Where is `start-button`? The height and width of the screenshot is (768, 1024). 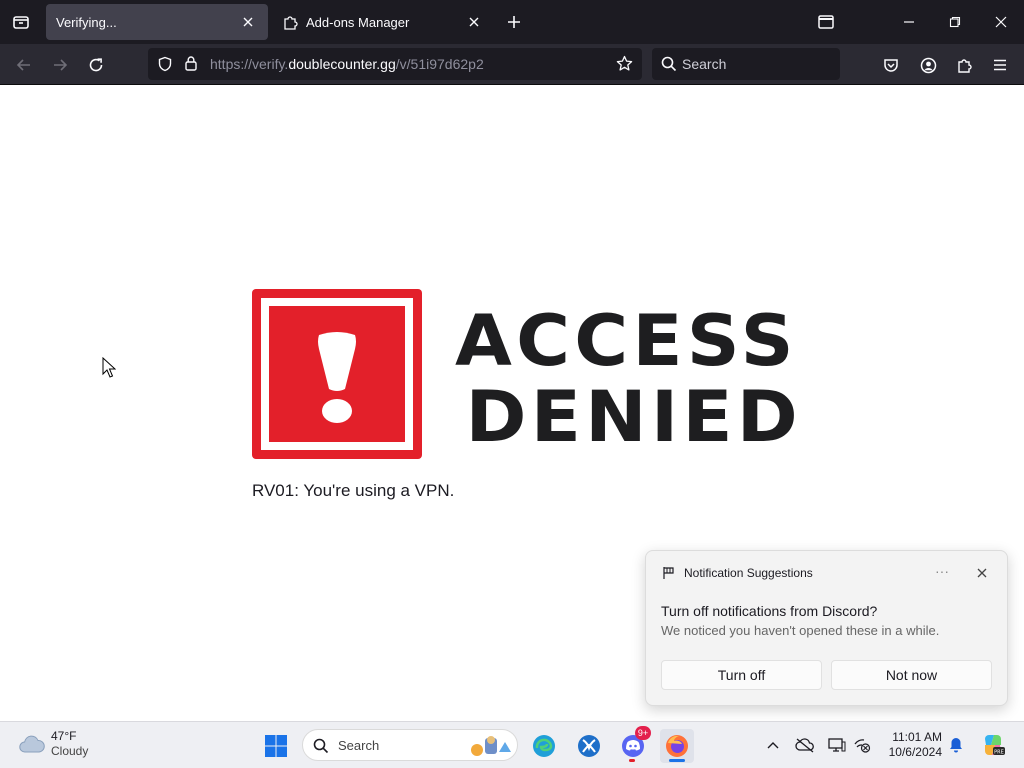
start-button is located at coordinates (276, 746).